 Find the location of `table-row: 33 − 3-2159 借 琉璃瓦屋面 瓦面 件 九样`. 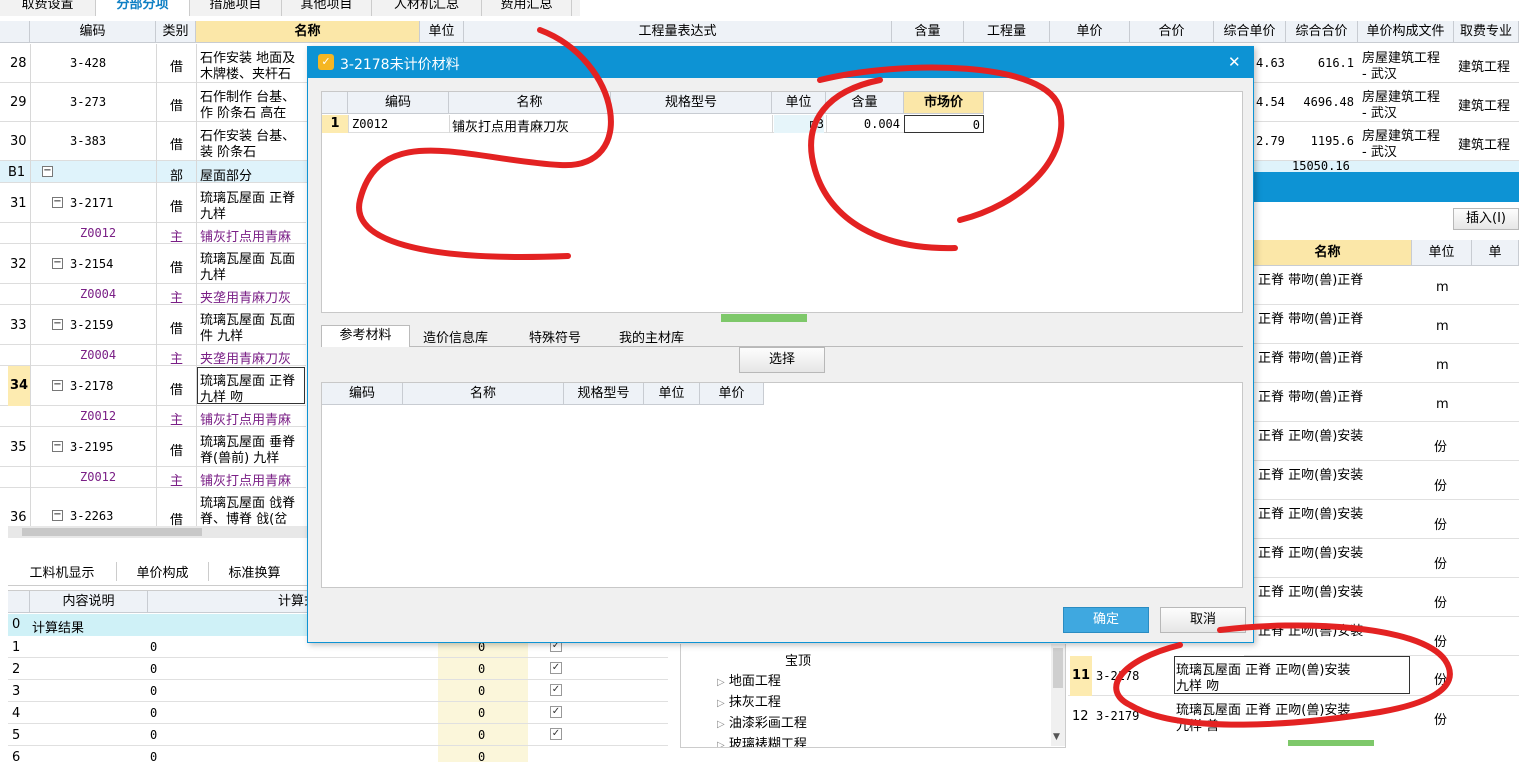

table-row: 33 − 3-2159 借 琉璃瓦屋面 瓦面 件 九样 is located at coordinates (153, 325).